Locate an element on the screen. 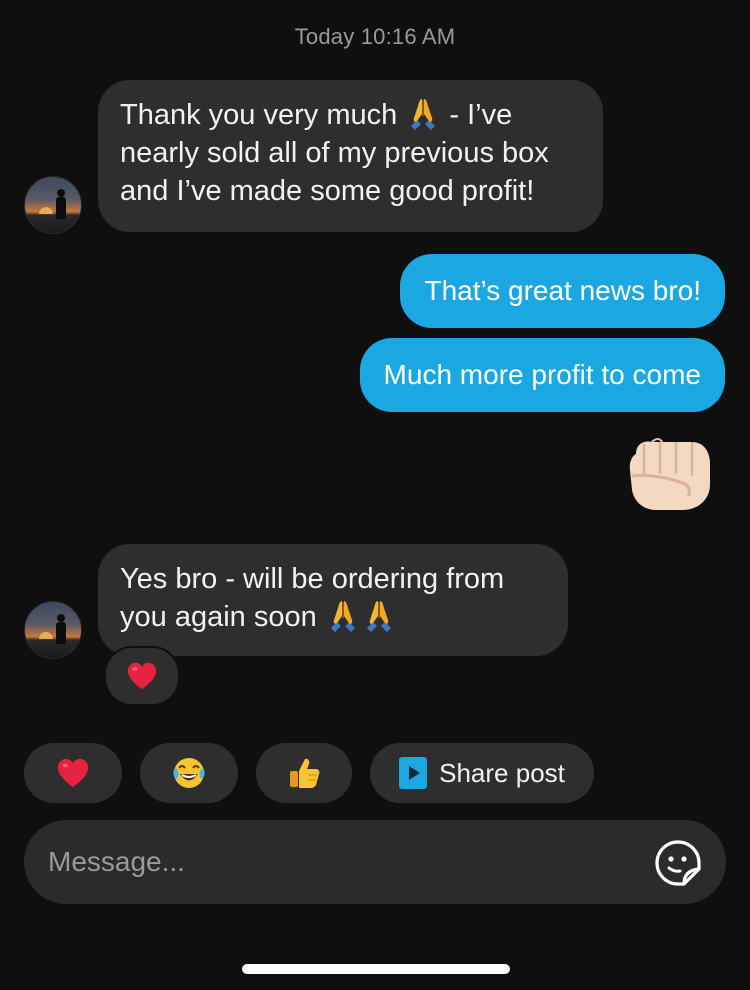  timestamp: Today 10:16 AM is located at coordinates (375, 36).